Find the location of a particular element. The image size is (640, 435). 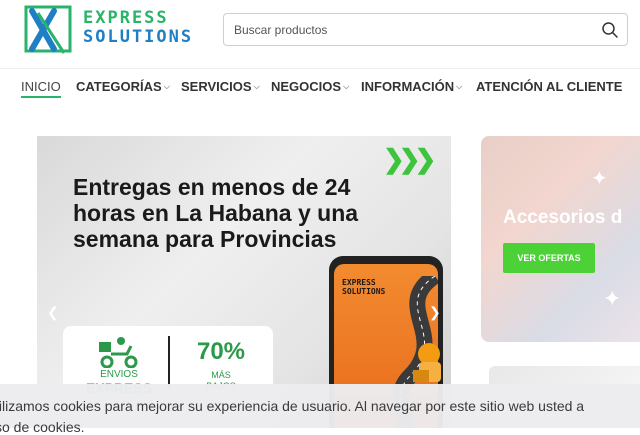

phone-logo-line-1: EXPRESS is located at coordinates (359, 282).